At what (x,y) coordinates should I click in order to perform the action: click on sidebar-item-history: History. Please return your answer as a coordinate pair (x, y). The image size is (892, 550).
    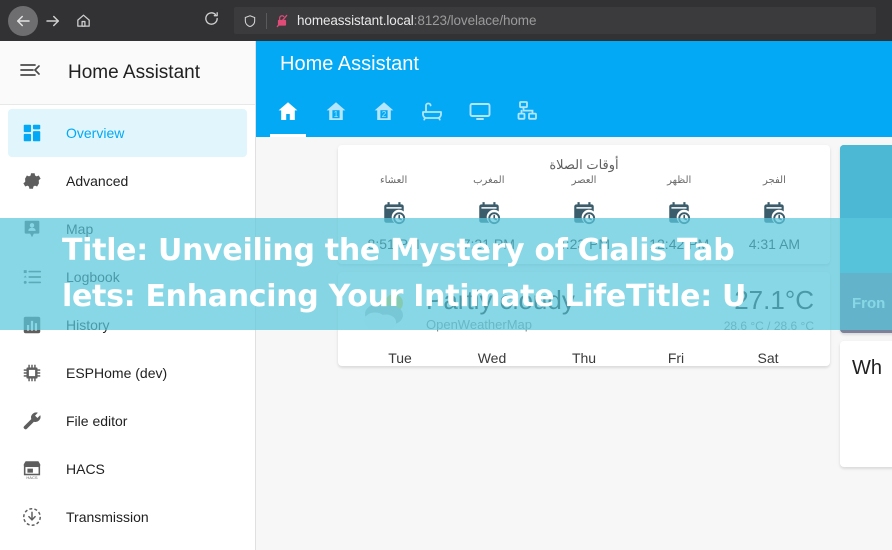
    Looking at the image, I should click on (127, 325).